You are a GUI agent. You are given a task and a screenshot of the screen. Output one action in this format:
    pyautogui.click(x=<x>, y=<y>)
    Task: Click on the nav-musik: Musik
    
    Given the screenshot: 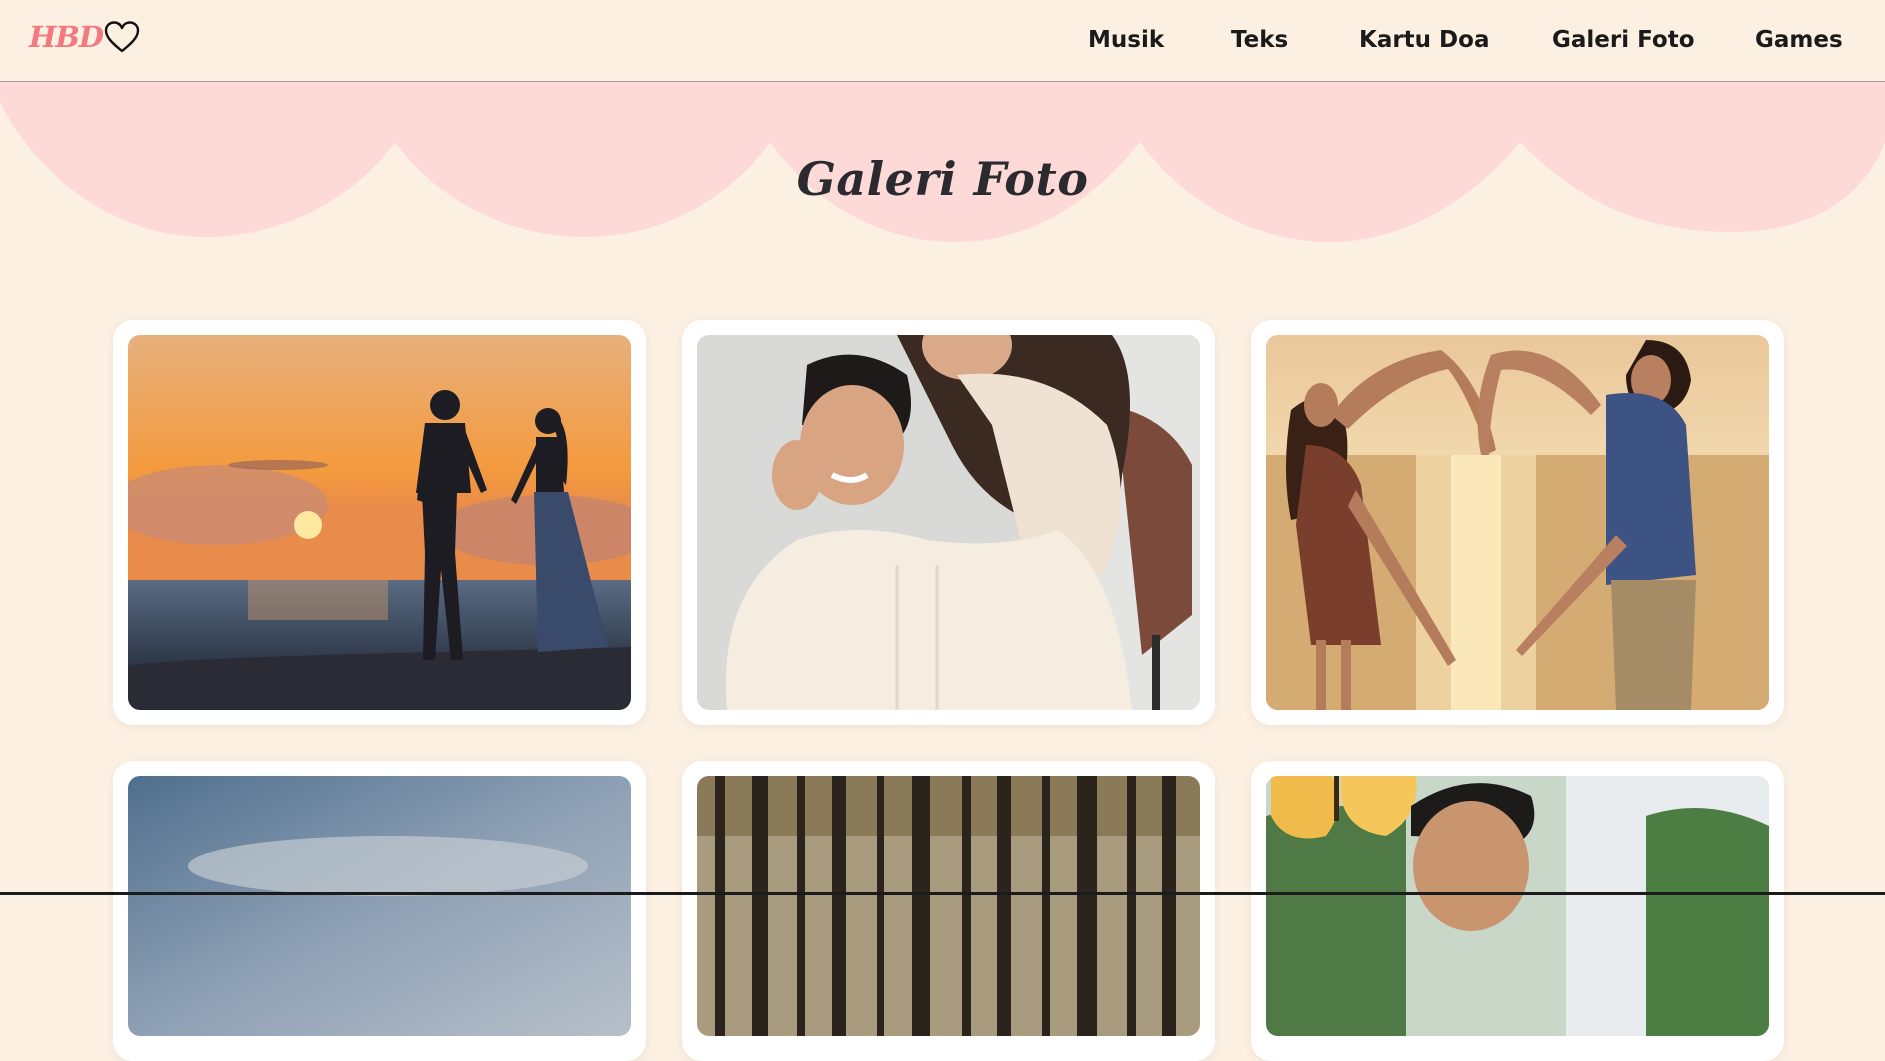 What is the action you would take?
    pyautogui.click(x=1126, y=40)
    